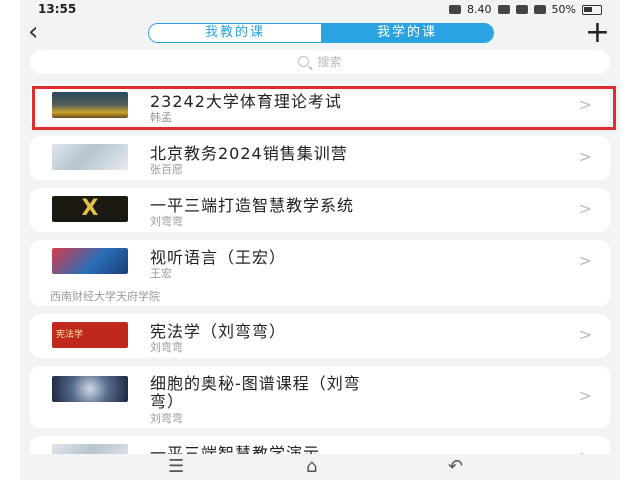 The height and width of the screenshot is (480, 640). Describe the element at coordinates (90, 209) in the screenshot. I see `course-thumbnail: X` at that location.